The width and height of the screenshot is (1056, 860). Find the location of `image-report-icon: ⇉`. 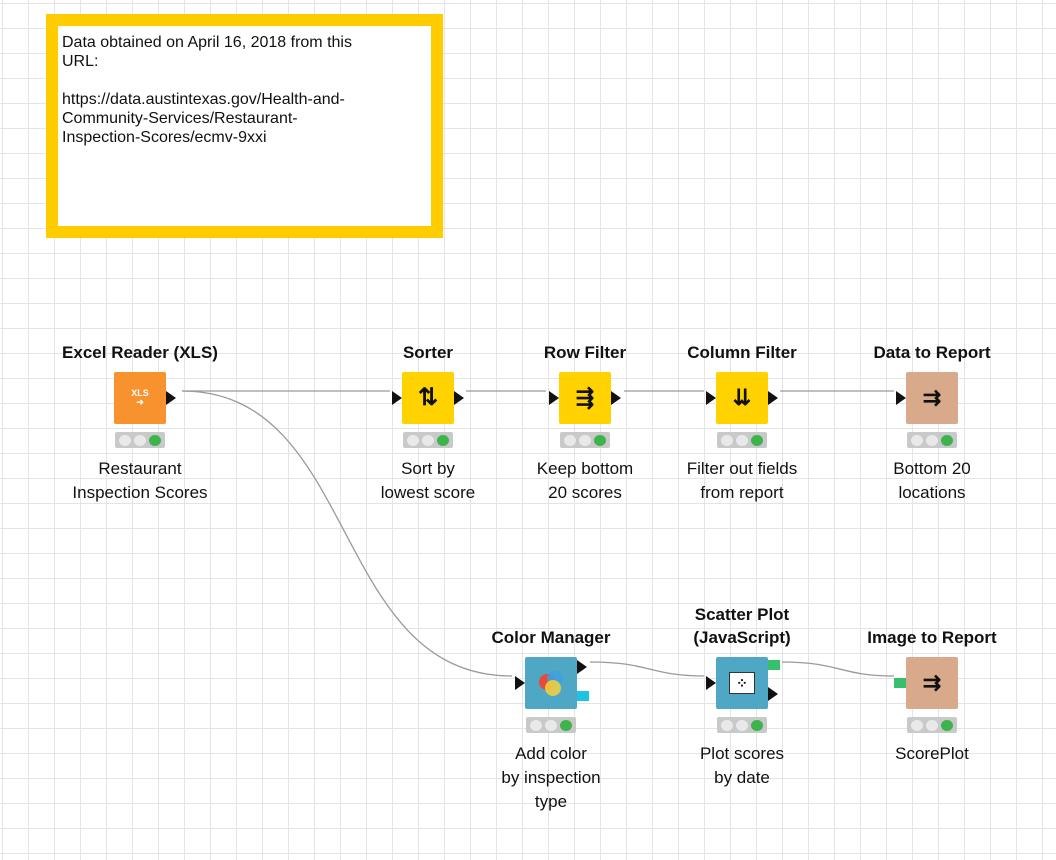

image-report-icon: ⇉ is located at coordinates (932, 682).